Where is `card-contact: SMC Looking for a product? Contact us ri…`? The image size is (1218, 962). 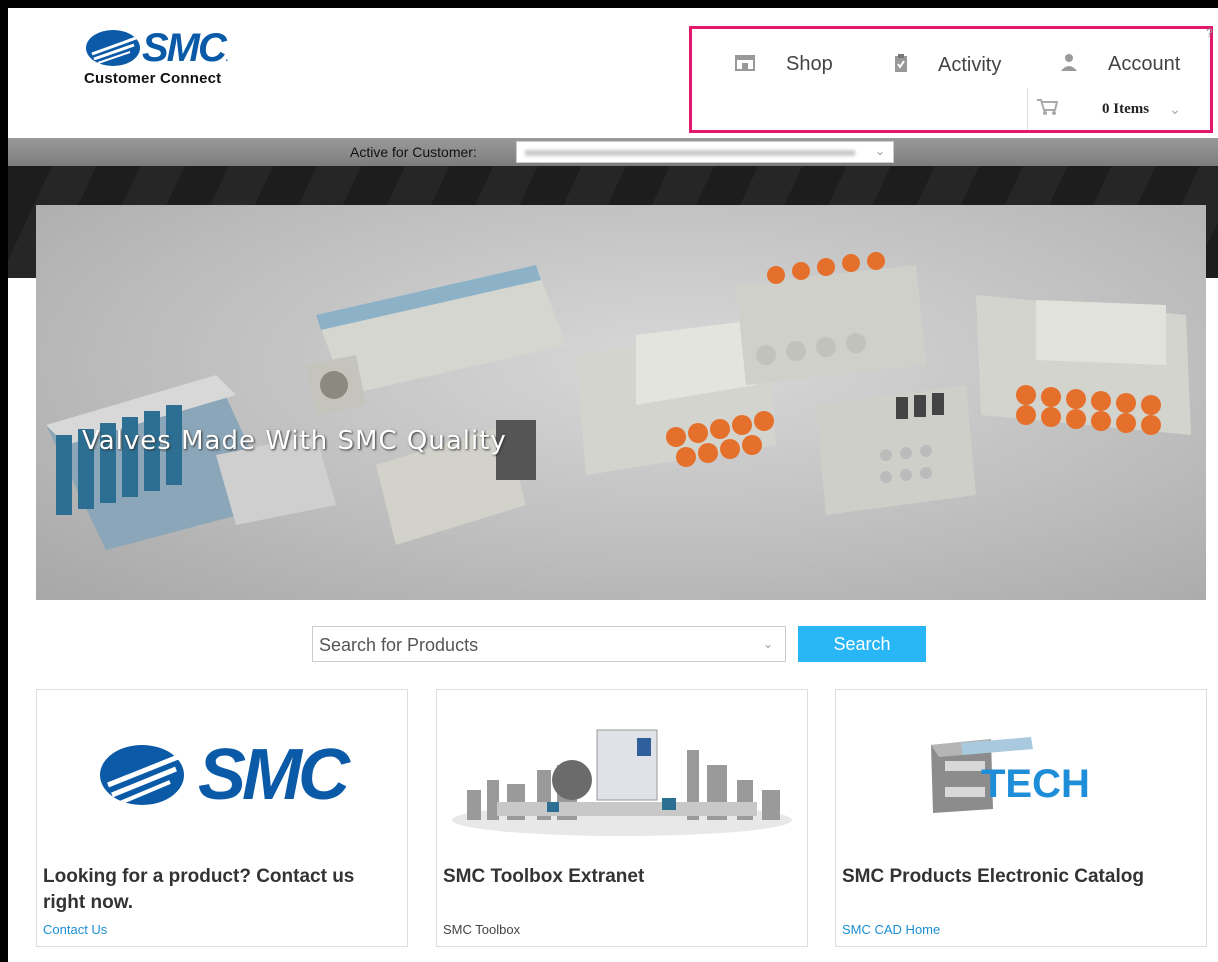
card-contact: SMC Looking for a product? Contact us ri… is located at coordinates (222, 818).